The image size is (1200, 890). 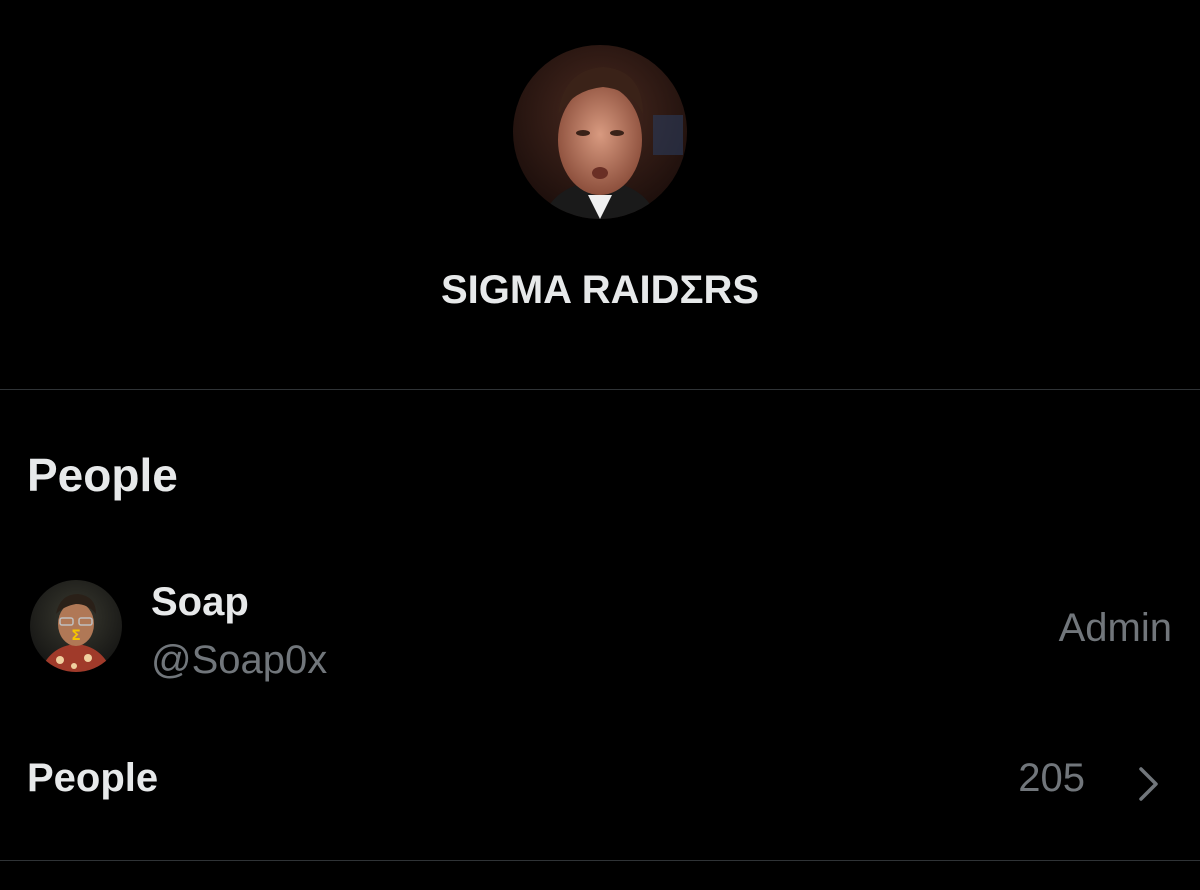 I want to click on people-link-label: People, so click(x=93, y=778).